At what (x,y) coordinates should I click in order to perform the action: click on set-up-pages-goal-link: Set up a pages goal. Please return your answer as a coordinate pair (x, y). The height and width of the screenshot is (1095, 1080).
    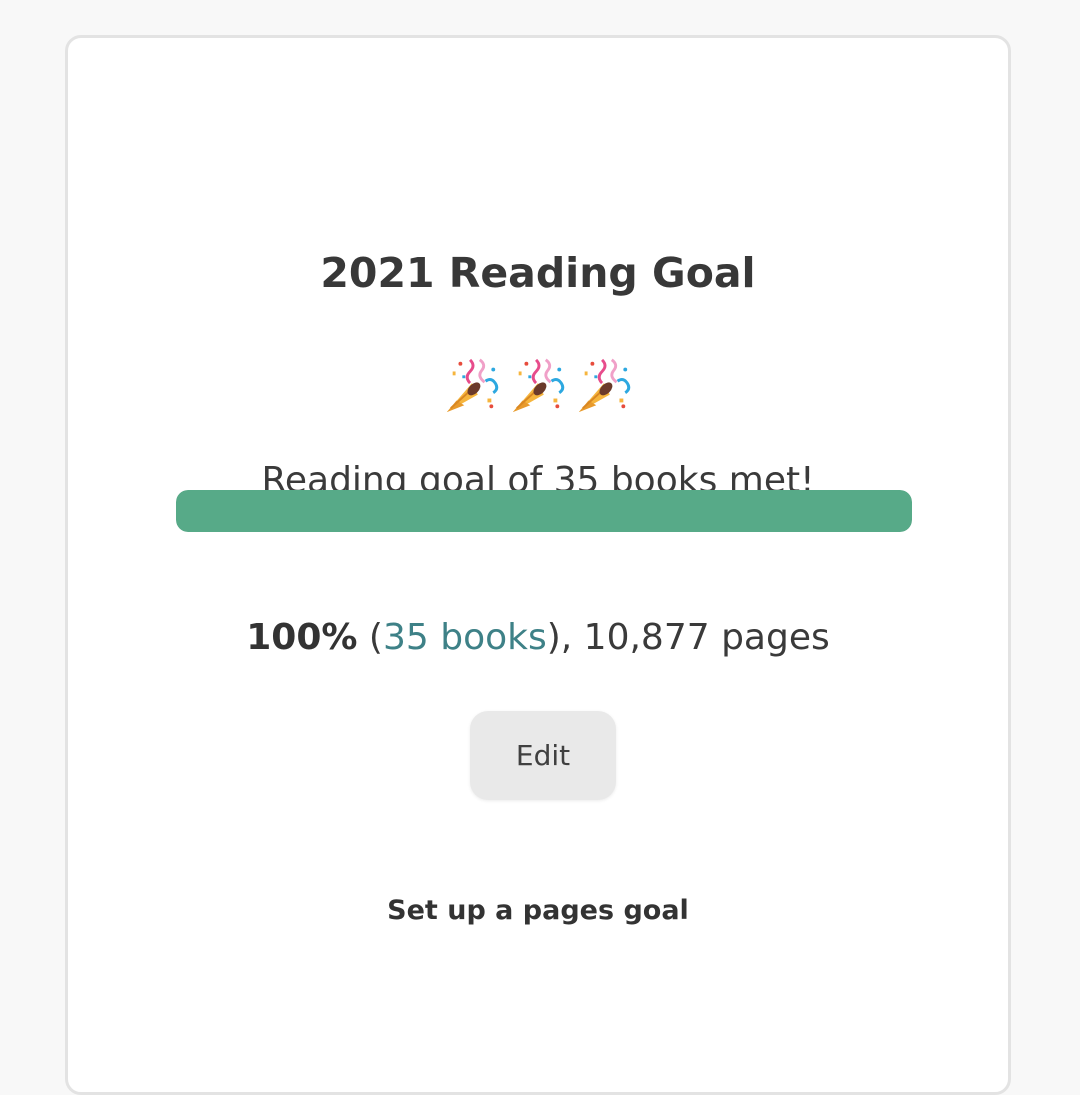
    Looking at the image, I should click on (538, 910).